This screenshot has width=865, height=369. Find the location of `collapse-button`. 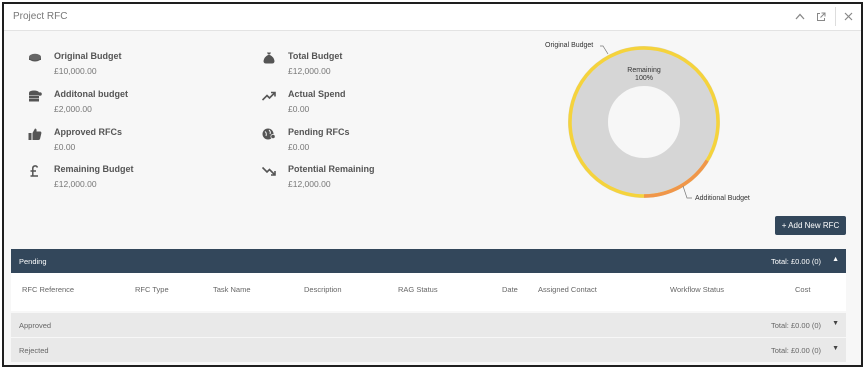

collapse-button is located at coordinates (799, 16).